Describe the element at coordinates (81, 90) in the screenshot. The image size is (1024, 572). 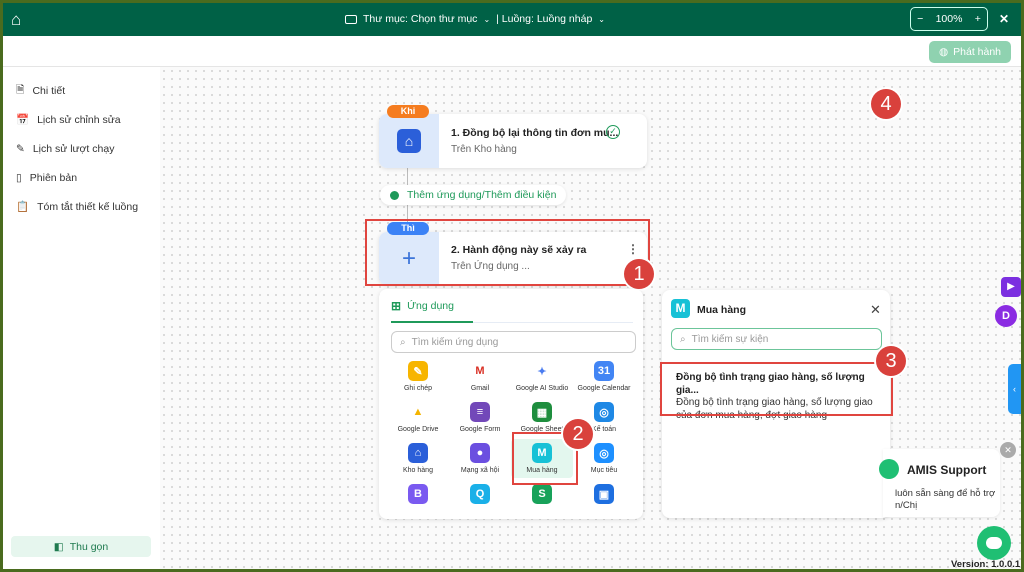
I see `sidebar-item-details: 🗎 Chi tiết` at that location.